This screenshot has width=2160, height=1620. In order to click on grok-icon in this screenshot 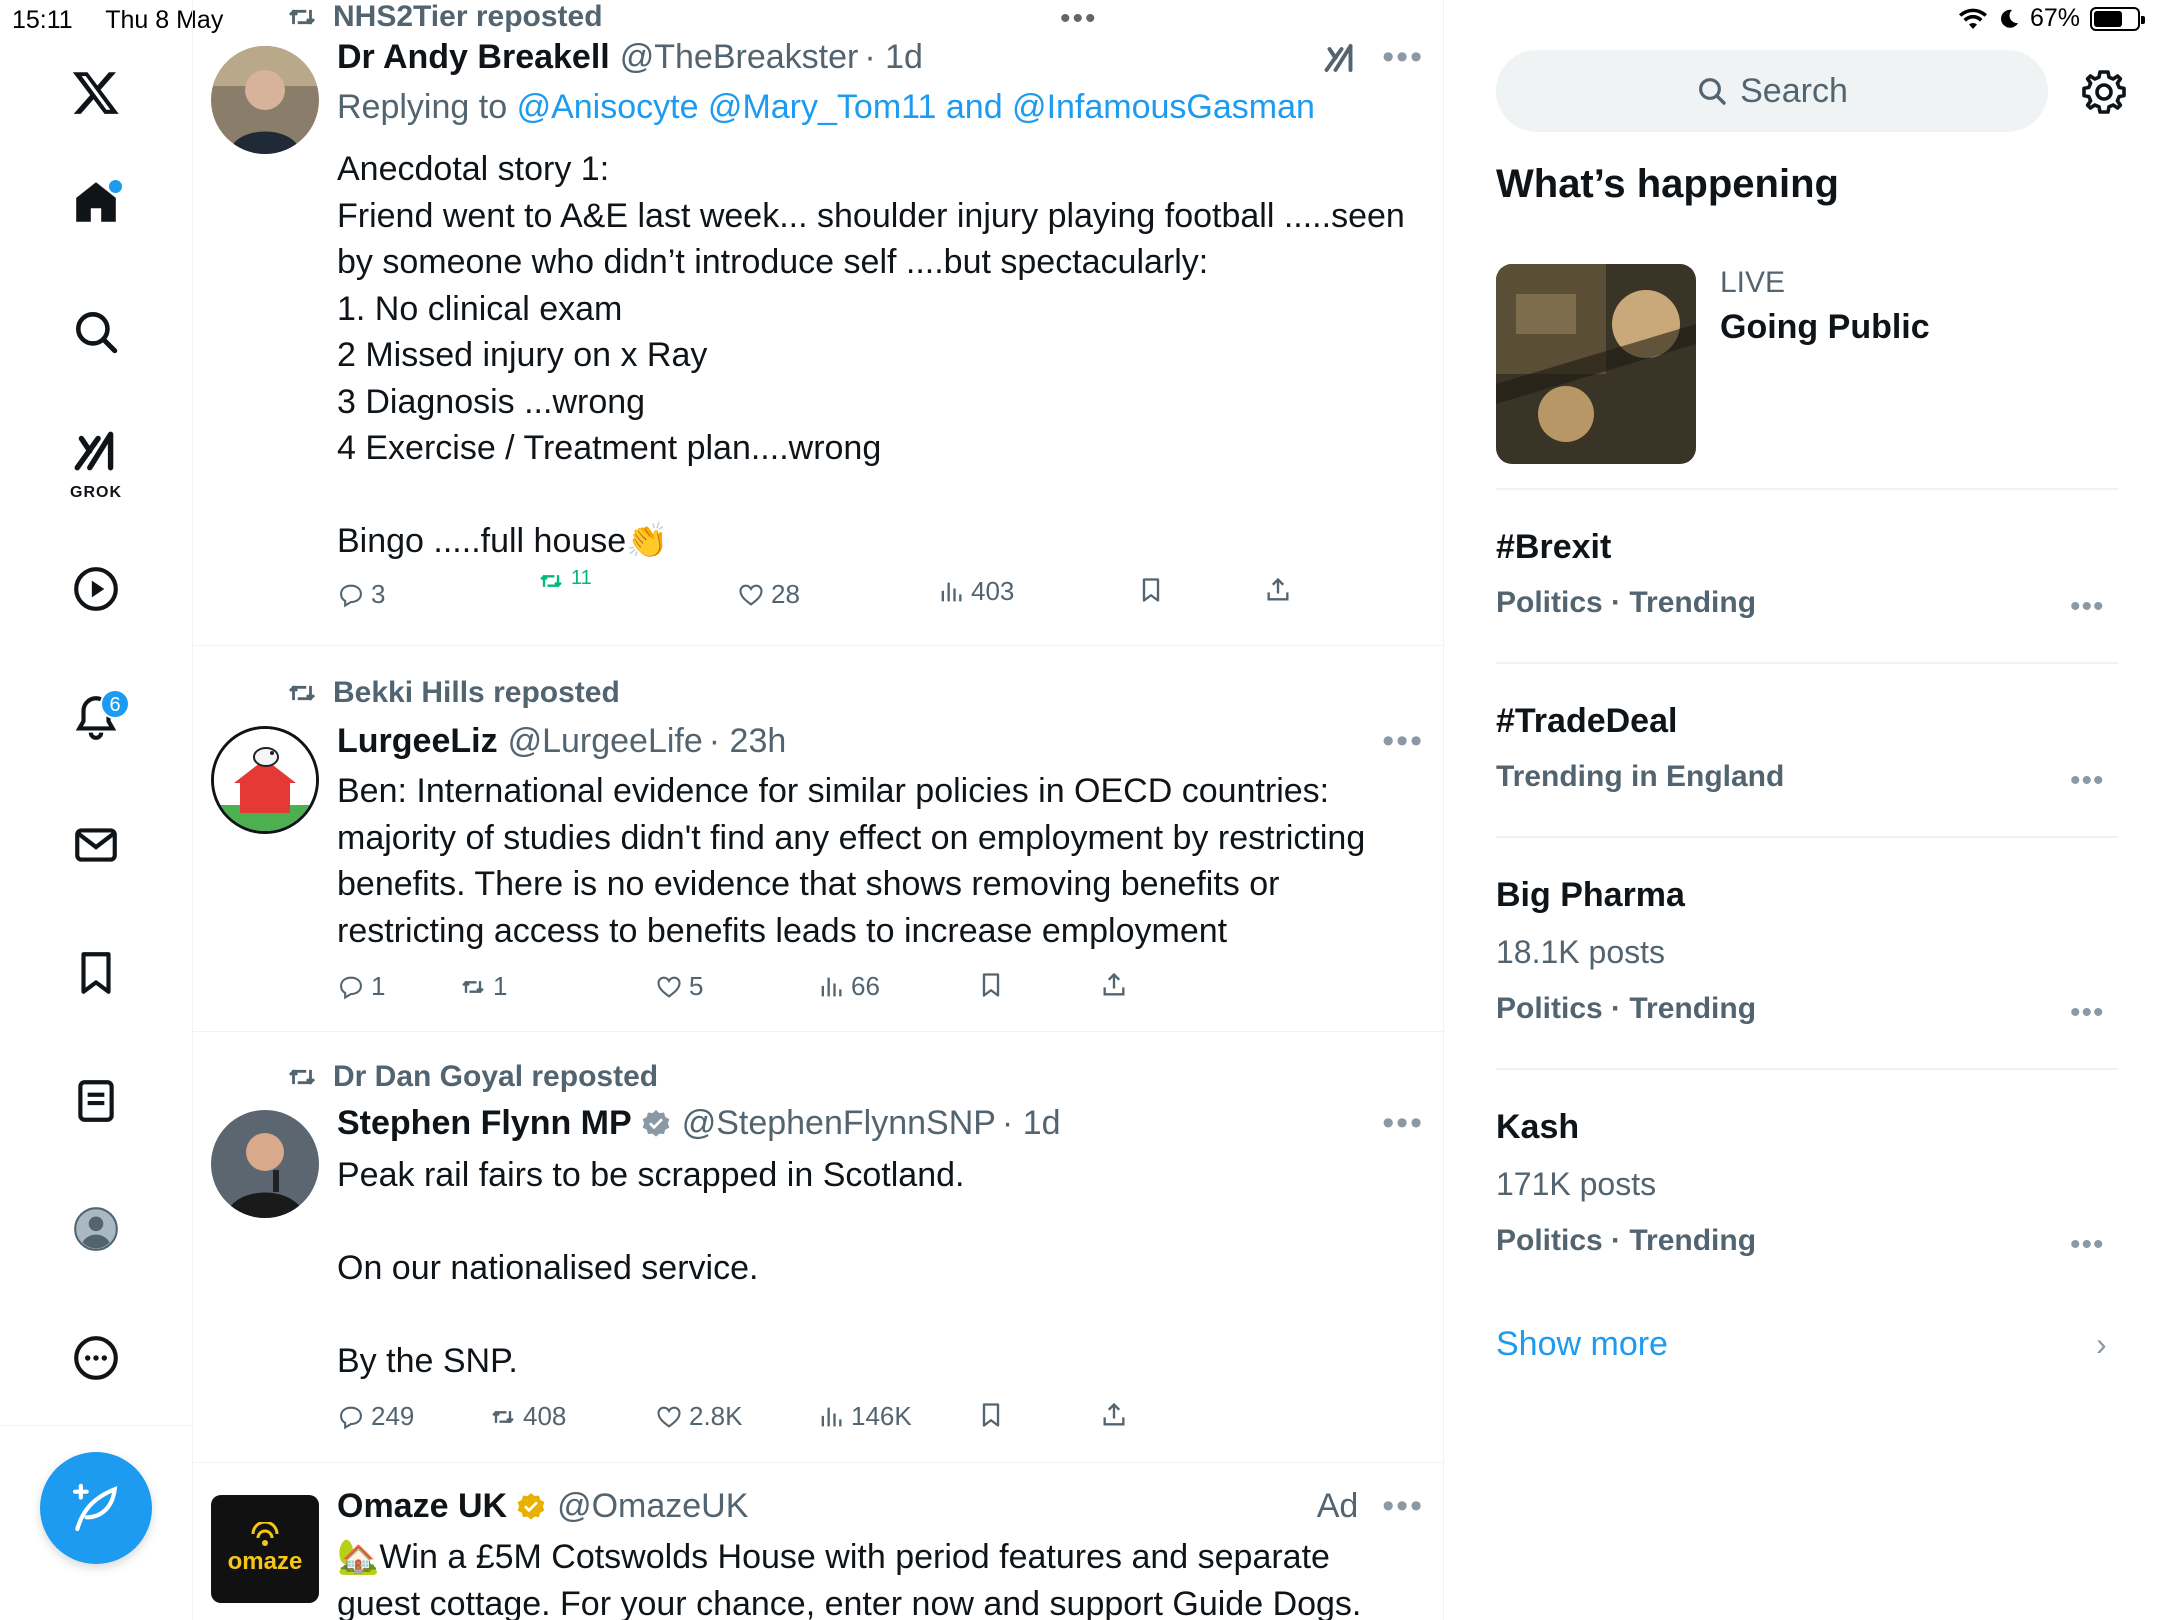, I will do `click(1340, 58)`.